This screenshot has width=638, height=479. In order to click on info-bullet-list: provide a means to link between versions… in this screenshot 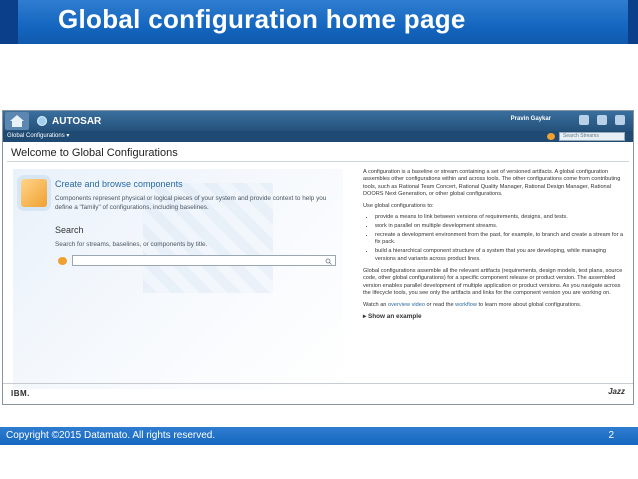, I will do `click(501, 238)`.